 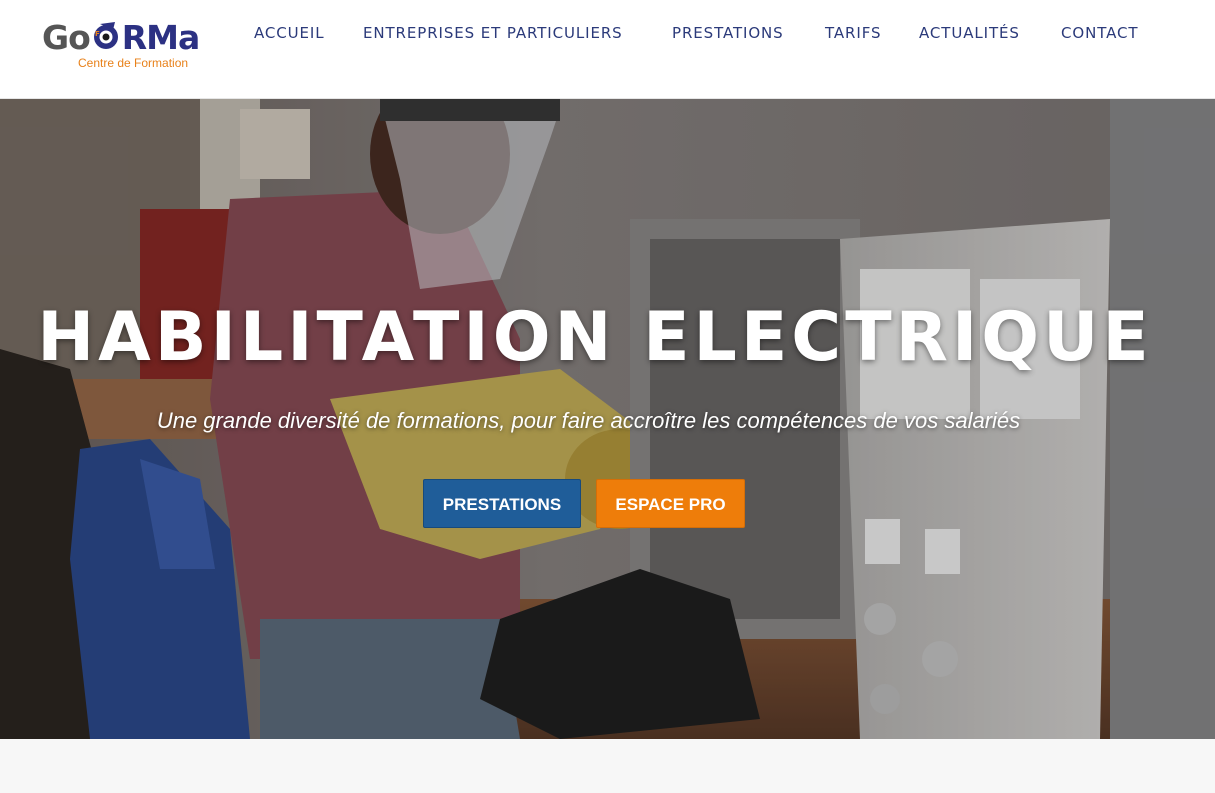 What do you see at coordinates (493, 33) in the screenshot?
I see `nav-item-entreprises-particuliers: ENTREPRISES ET PARTICULIERS` at bounding box center [493, 33].